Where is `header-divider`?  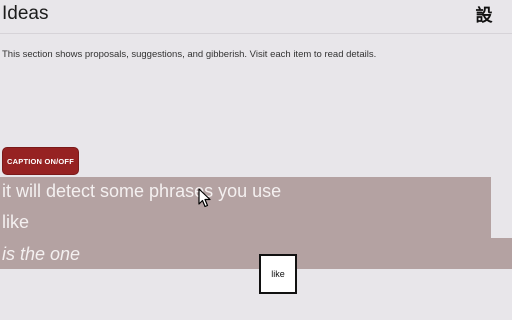 header-divider is located at coordinates (256, 33).